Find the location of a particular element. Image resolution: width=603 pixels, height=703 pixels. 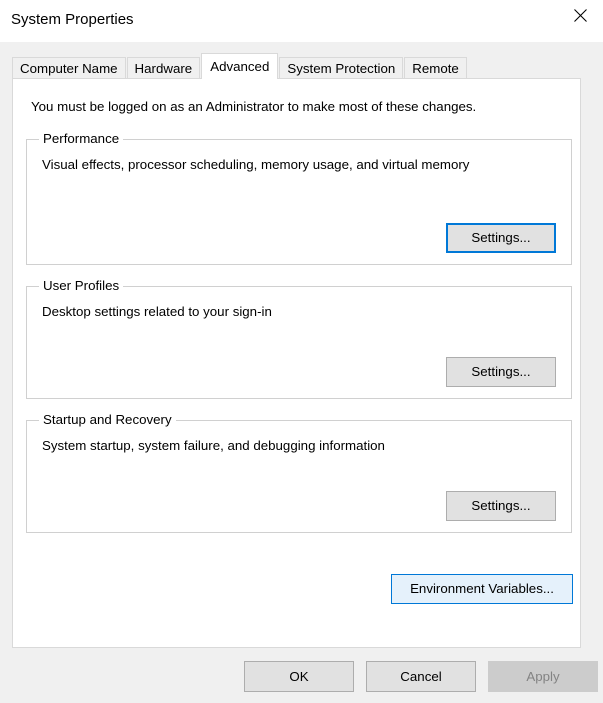

group-description-user-profiles: Desktop settings related to your sign-in is located at coordinates (157, 311).